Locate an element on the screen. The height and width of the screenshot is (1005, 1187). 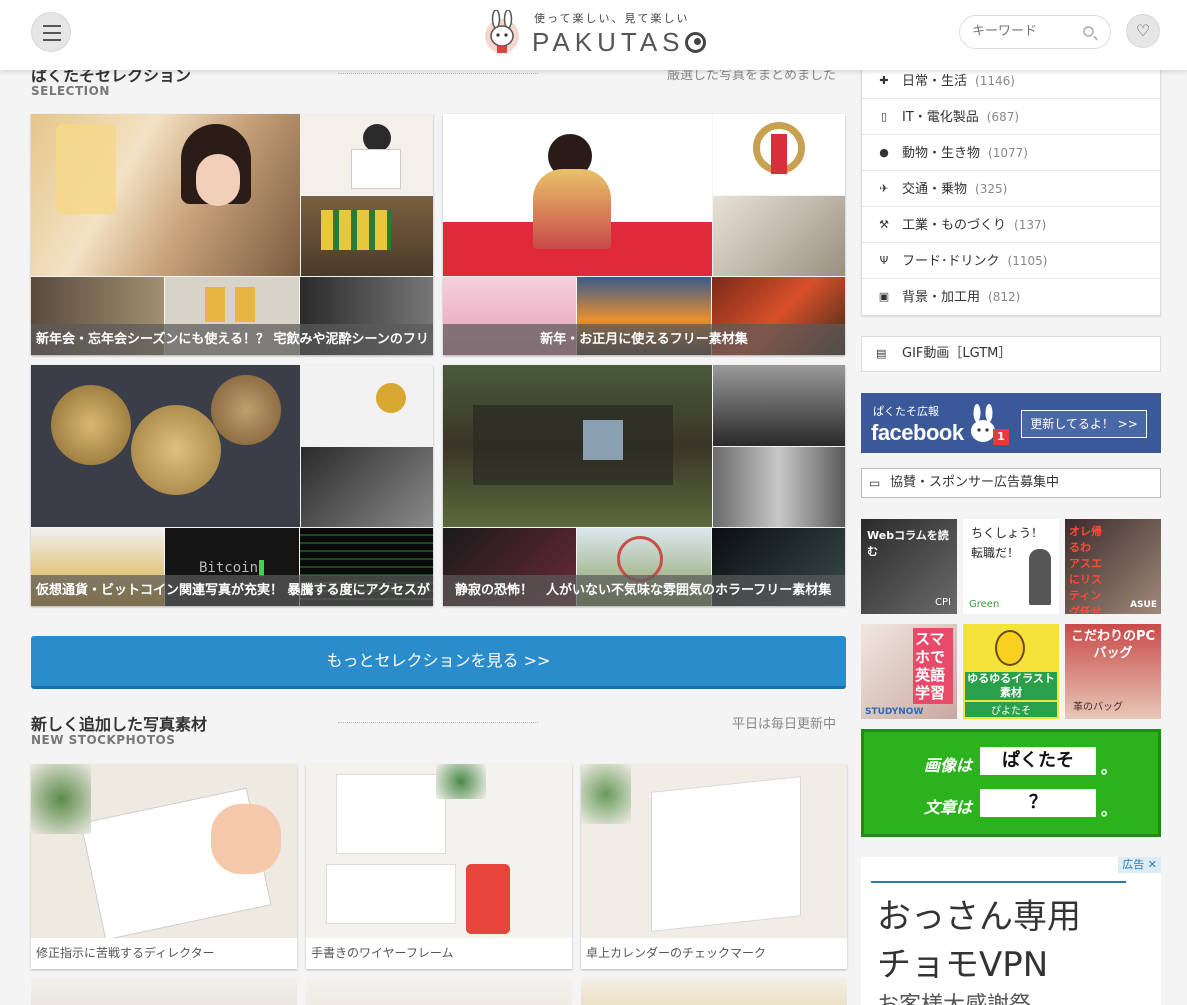
ad-banner: ゆるゆるイラスト素材 ぴよたそ is located at coordinates (1011, 671).